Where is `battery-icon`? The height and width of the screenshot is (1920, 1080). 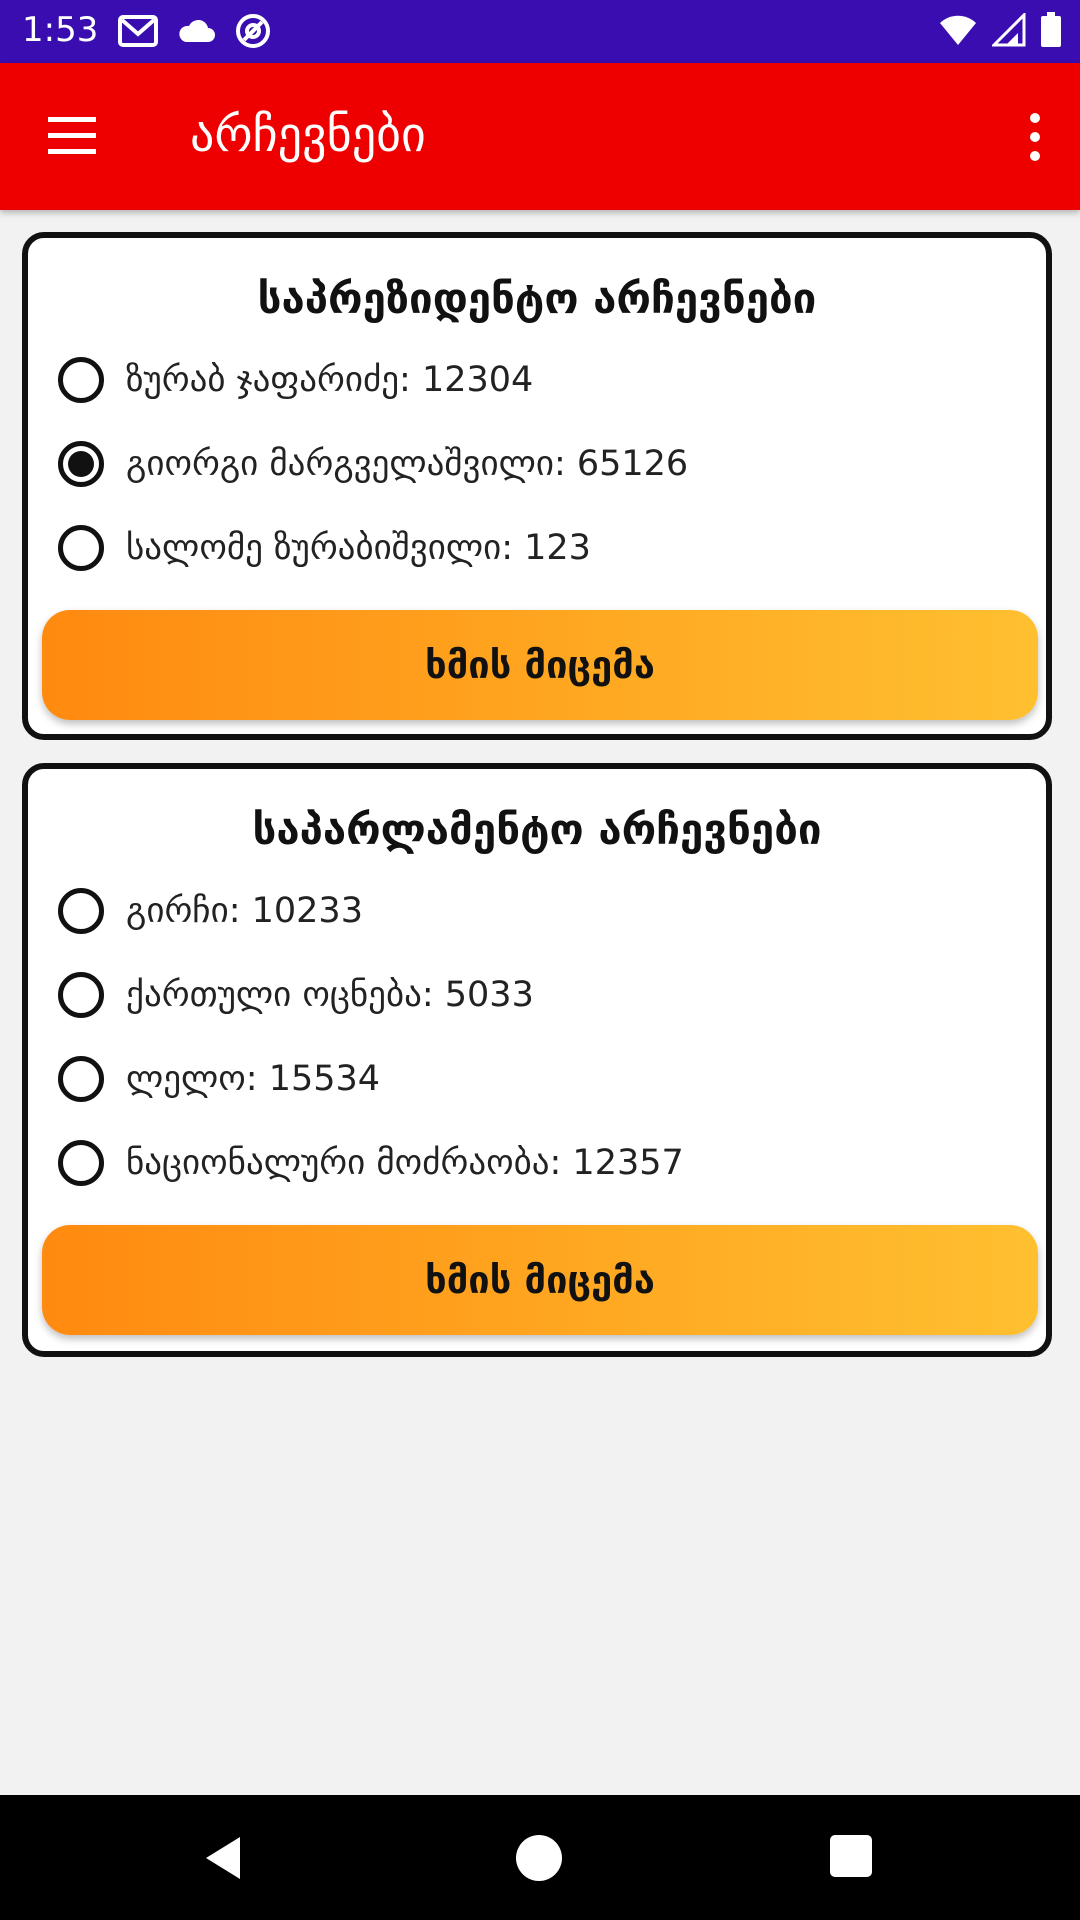 battery-icon is located at coordinates (1051, 32).